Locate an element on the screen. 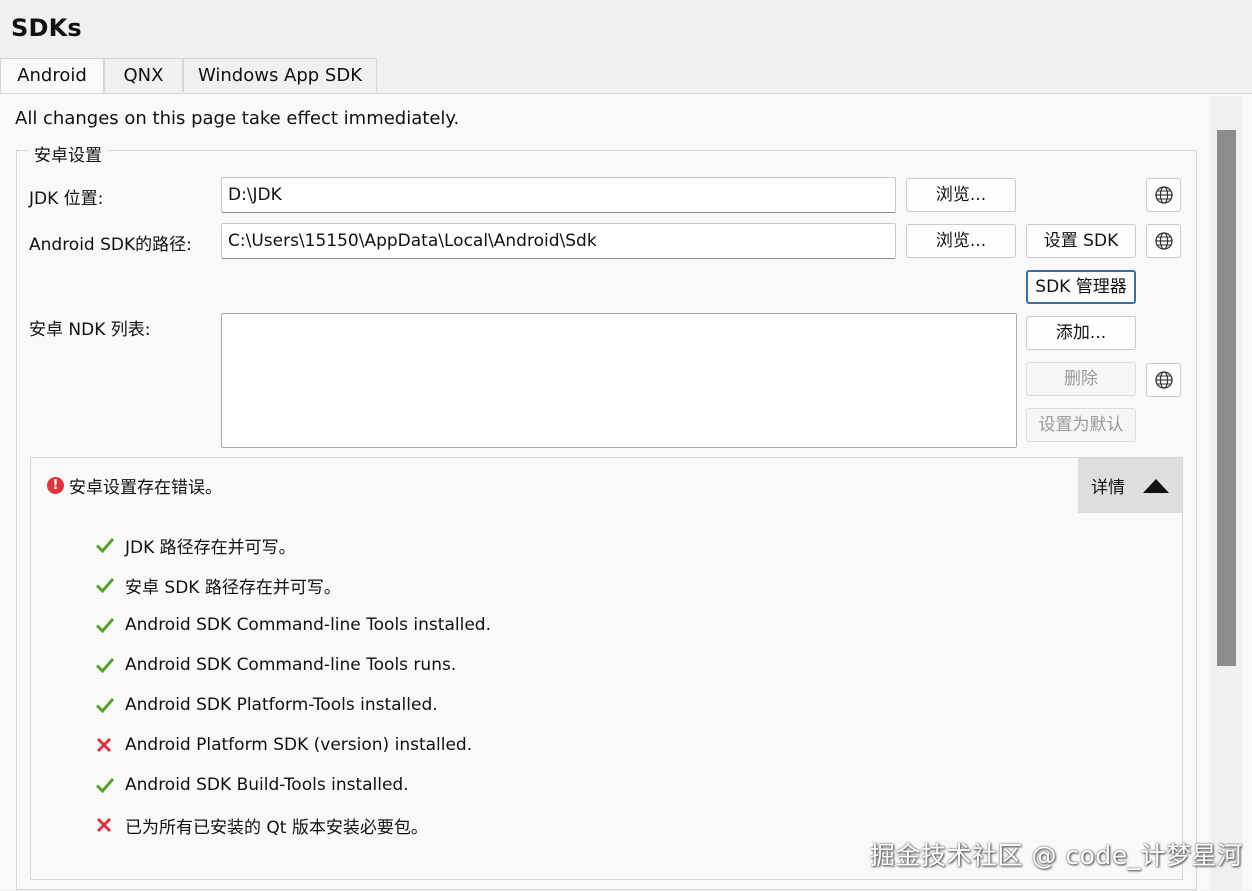 This screenshot has height=891, width=1252. summary-header: ! 安卓设置存在错误。 is located at coordinates (134, 485).